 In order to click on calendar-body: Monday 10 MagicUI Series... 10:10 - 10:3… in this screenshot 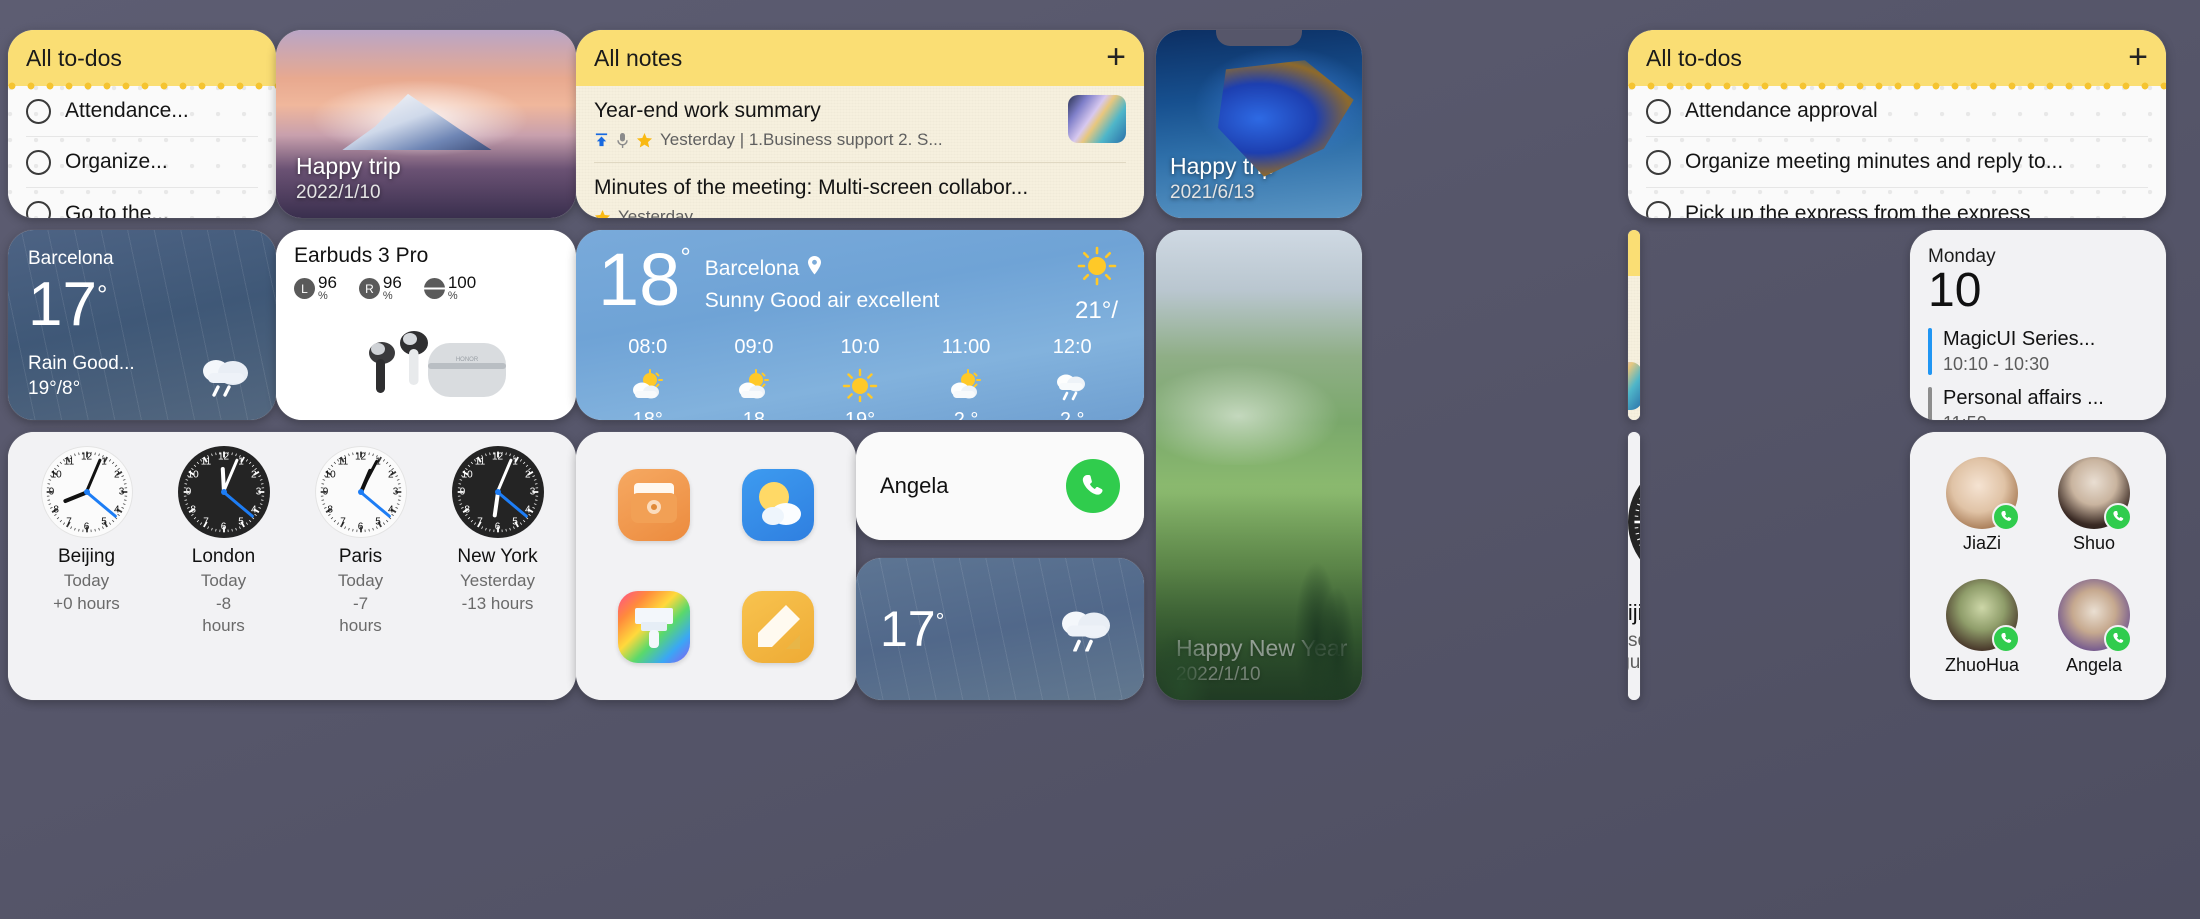, I will do `click(2038, 325)`.